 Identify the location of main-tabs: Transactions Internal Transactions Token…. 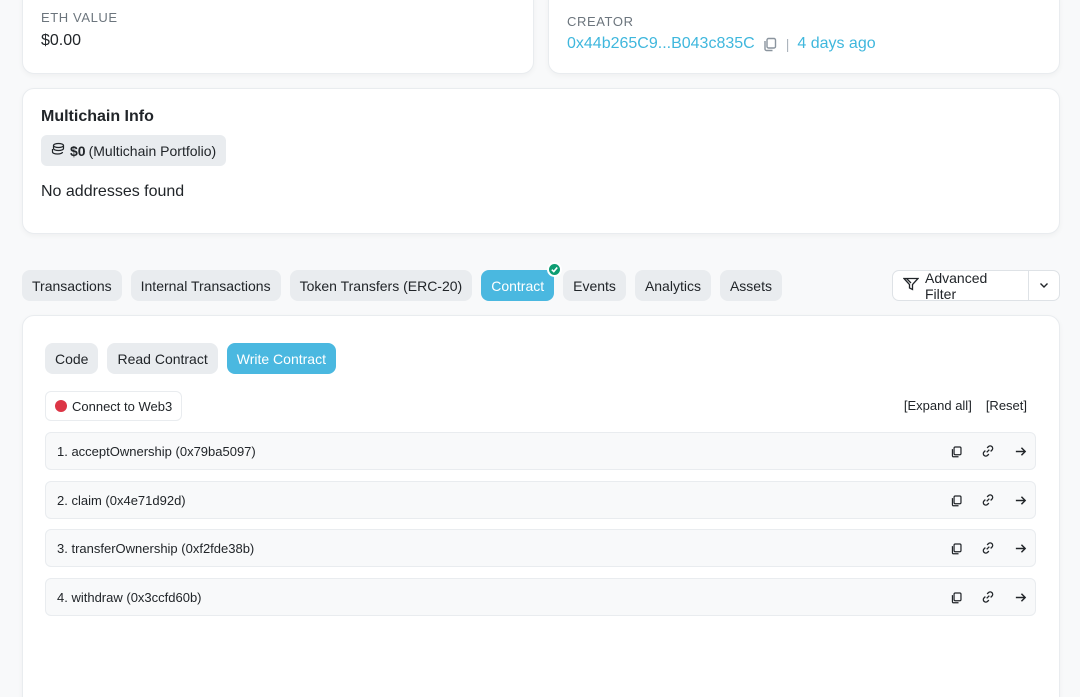
(402, 281).